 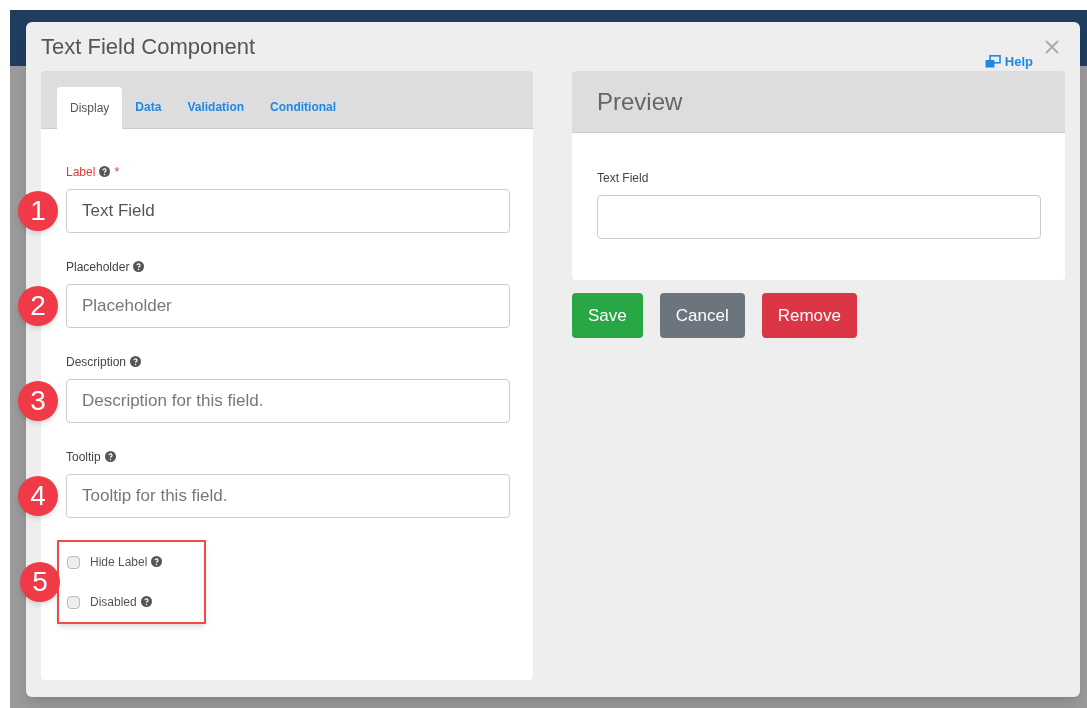 I want to click on step-number-badge: 5, so click(x=40, y=582).